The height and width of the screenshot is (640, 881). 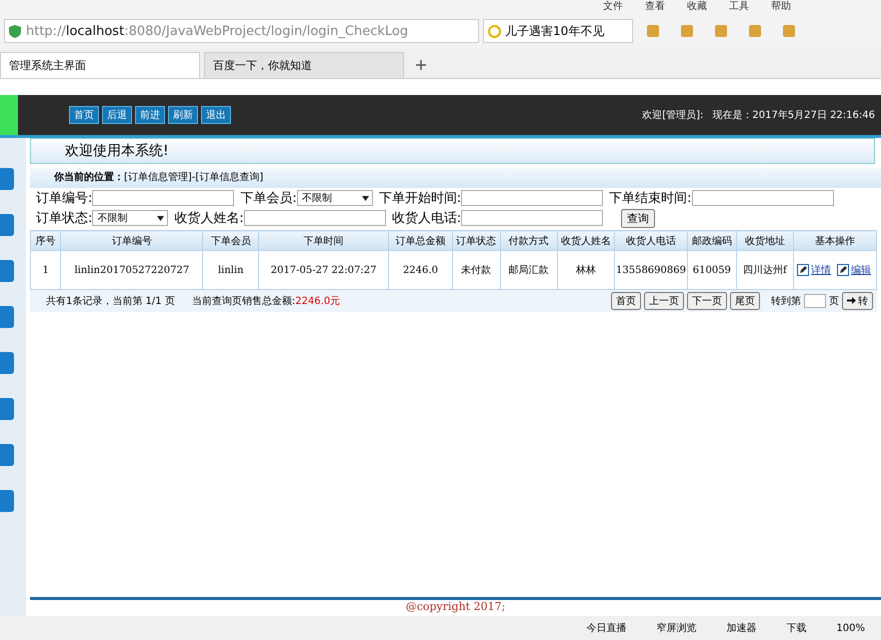 What do you see at coordinates (676, 628) in the screenshot?
I see `status-item: 窄屏浏览` at bounding box center [676, 628].